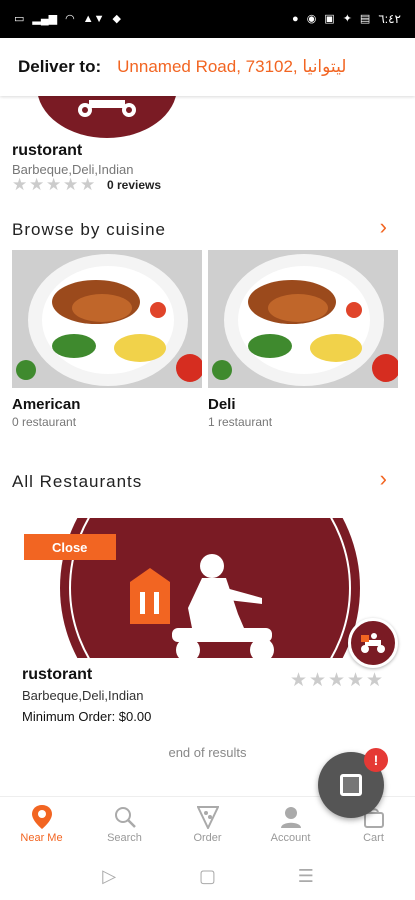 This screenshot has height=900, width=415. Describe the element at coordinates (383, 227) in the screenshot. I see `browse-cuisine-chevron-icon: ›` at that location.